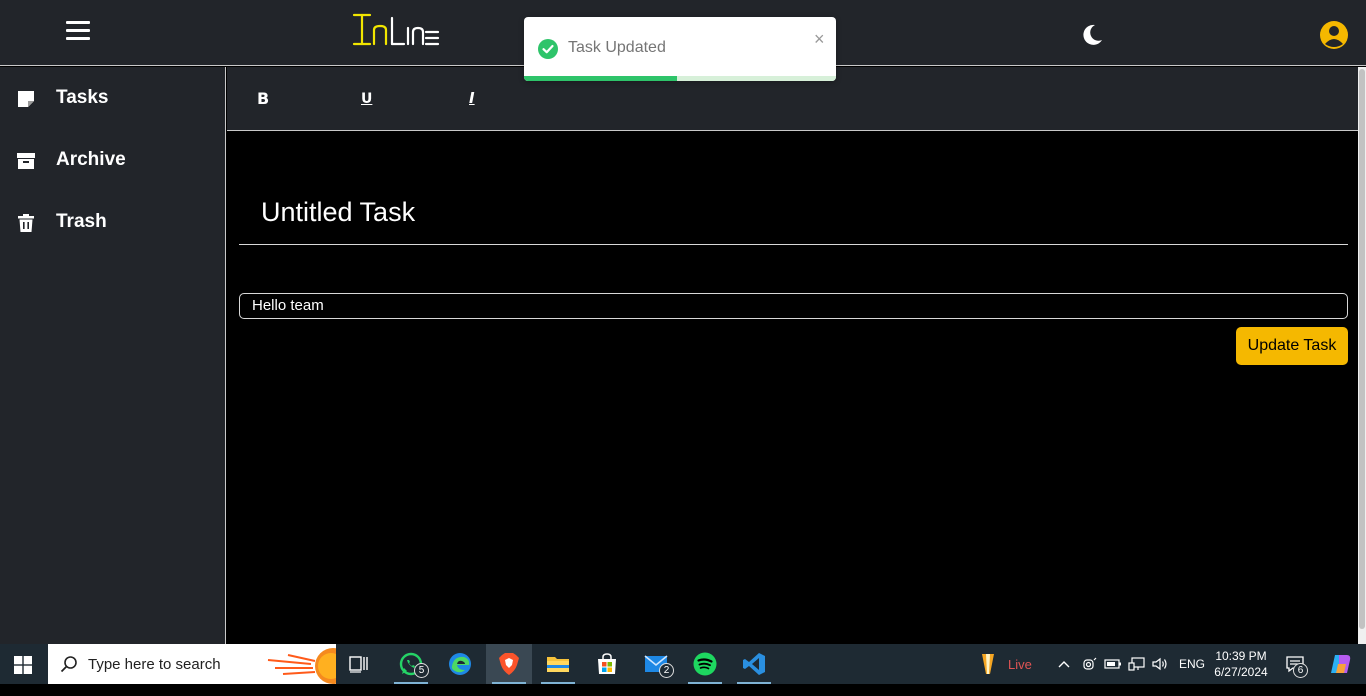 Image resolution: width=1366 pixels, height=696 pixels. What do you see at coordinates (26, 223) in the screenshot?
I see `trash-icon` at bounding box center [26, 223].